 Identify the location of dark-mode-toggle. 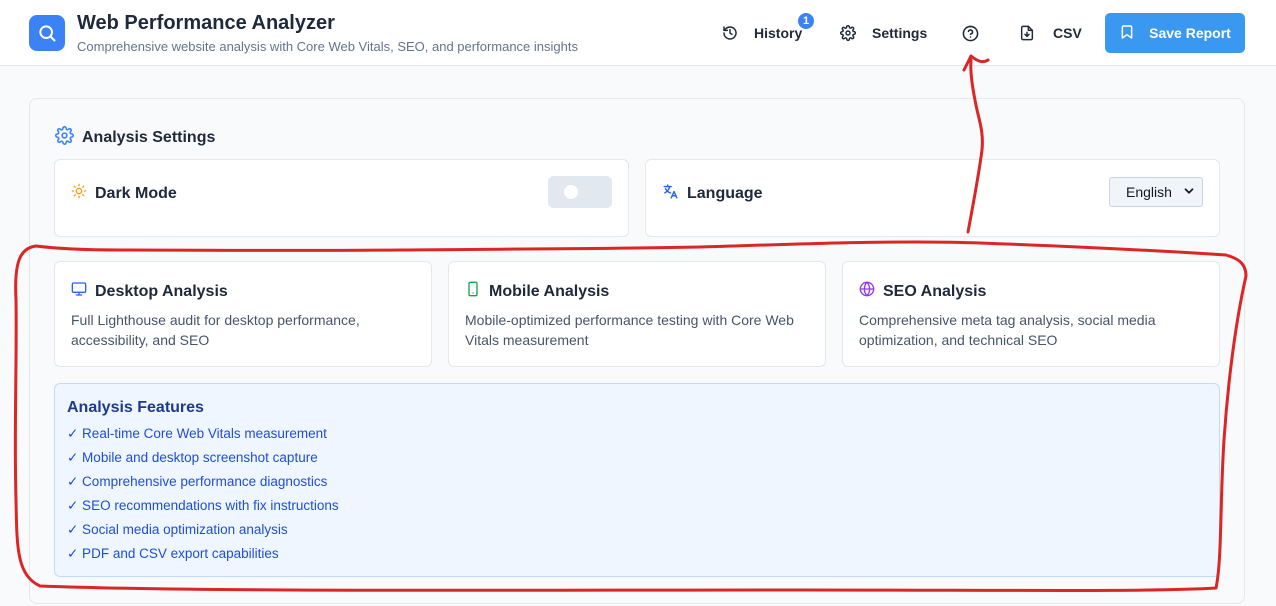
(580, 192).